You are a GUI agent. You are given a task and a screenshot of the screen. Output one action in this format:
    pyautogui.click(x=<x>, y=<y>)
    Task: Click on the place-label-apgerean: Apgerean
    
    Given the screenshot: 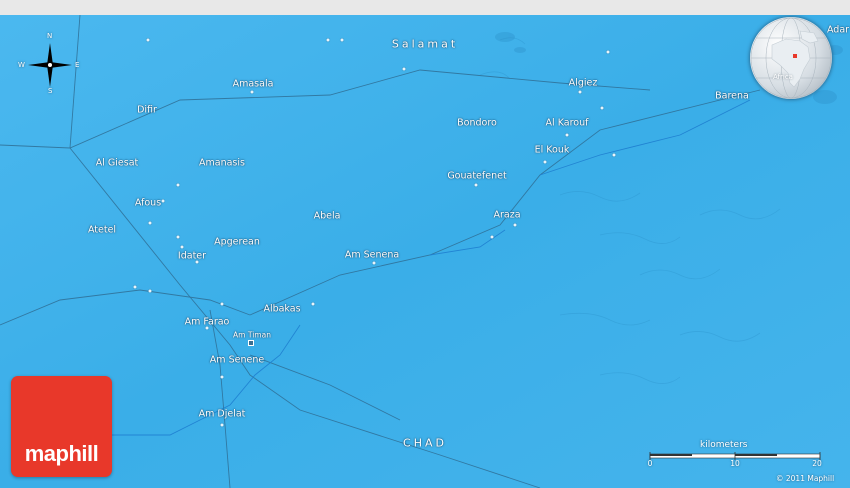 What is the action you would take?
    pyautogui.click(x=237, y=242)
    